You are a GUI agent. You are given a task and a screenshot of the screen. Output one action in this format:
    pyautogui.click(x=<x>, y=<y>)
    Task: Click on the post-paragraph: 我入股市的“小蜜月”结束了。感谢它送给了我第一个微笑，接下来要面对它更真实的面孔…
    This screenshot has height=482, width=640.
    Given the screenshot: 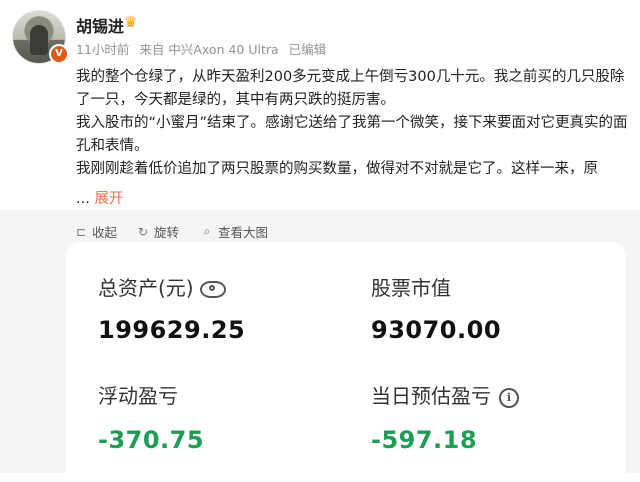 What is the action you would take?
    pyautogui.click(x=352, y=134)
    